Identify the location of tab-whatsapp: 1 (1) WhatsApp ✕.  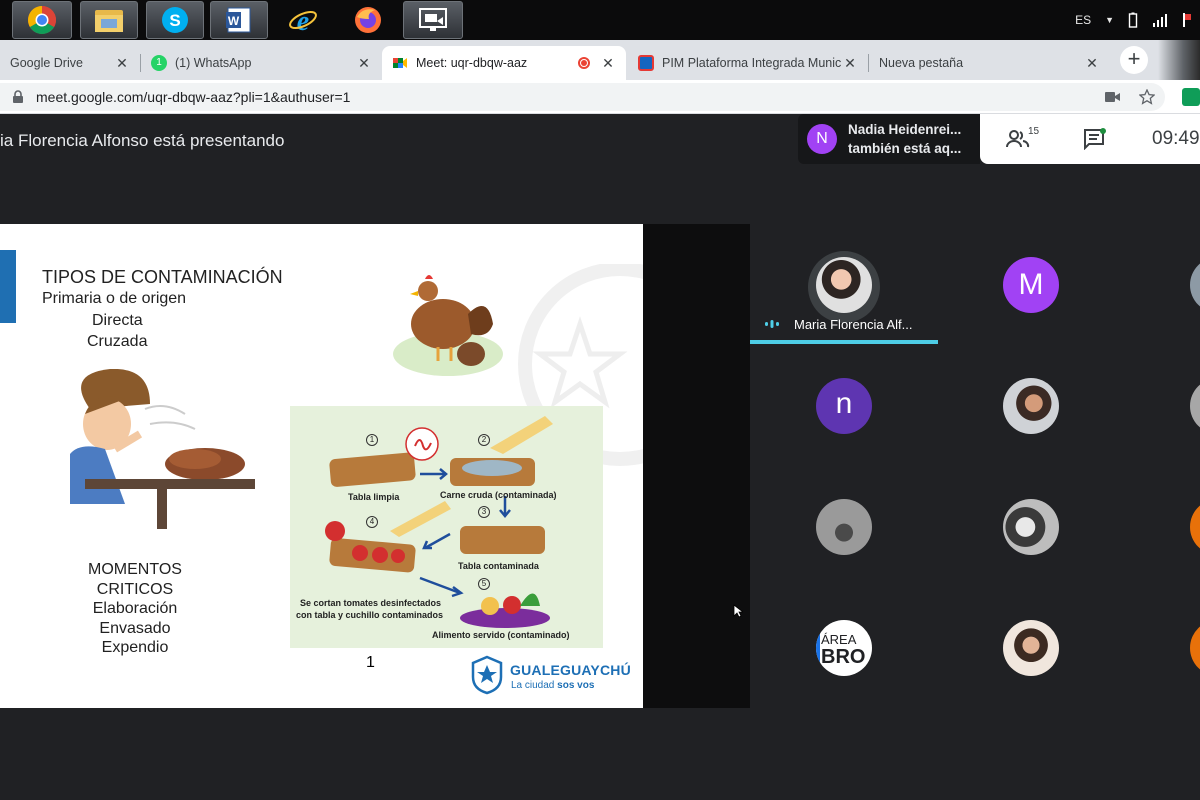
(261, 63).